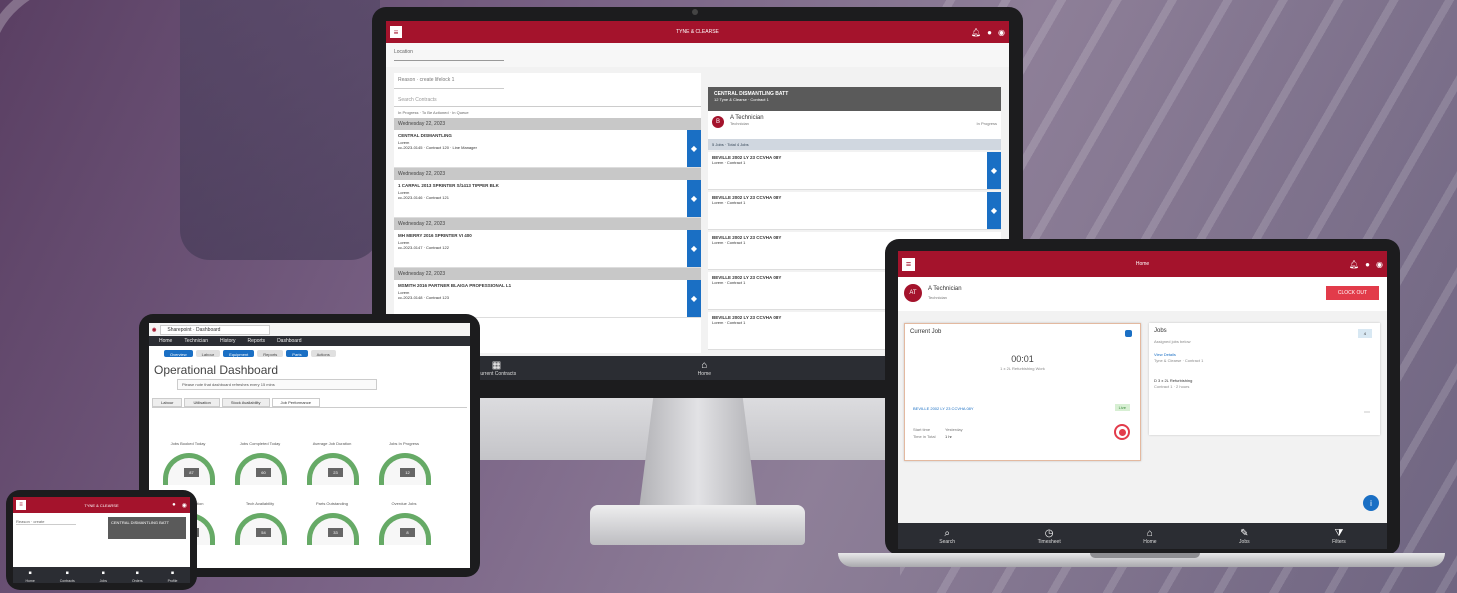  What do you see at coordinates (289, 341) in the screenshot?
I see `nav-link: Dashboard` at bounding box center [289, 341].